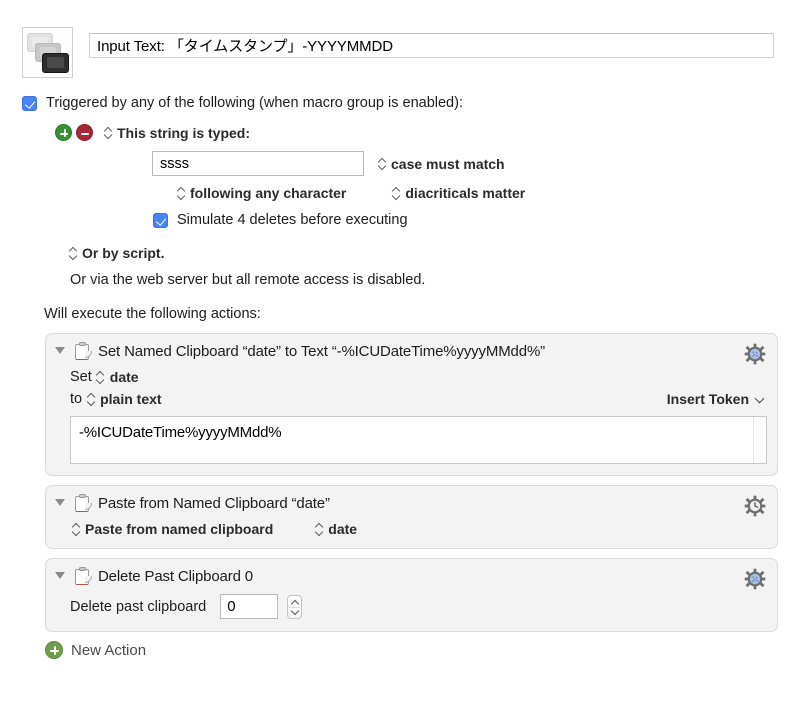 The image size is (800, 718). Describe the element at coordinates (418, 440) in the screenshot. I see `token-text-area: -%ICUDateTime%yyyyMMdd%` at that location.